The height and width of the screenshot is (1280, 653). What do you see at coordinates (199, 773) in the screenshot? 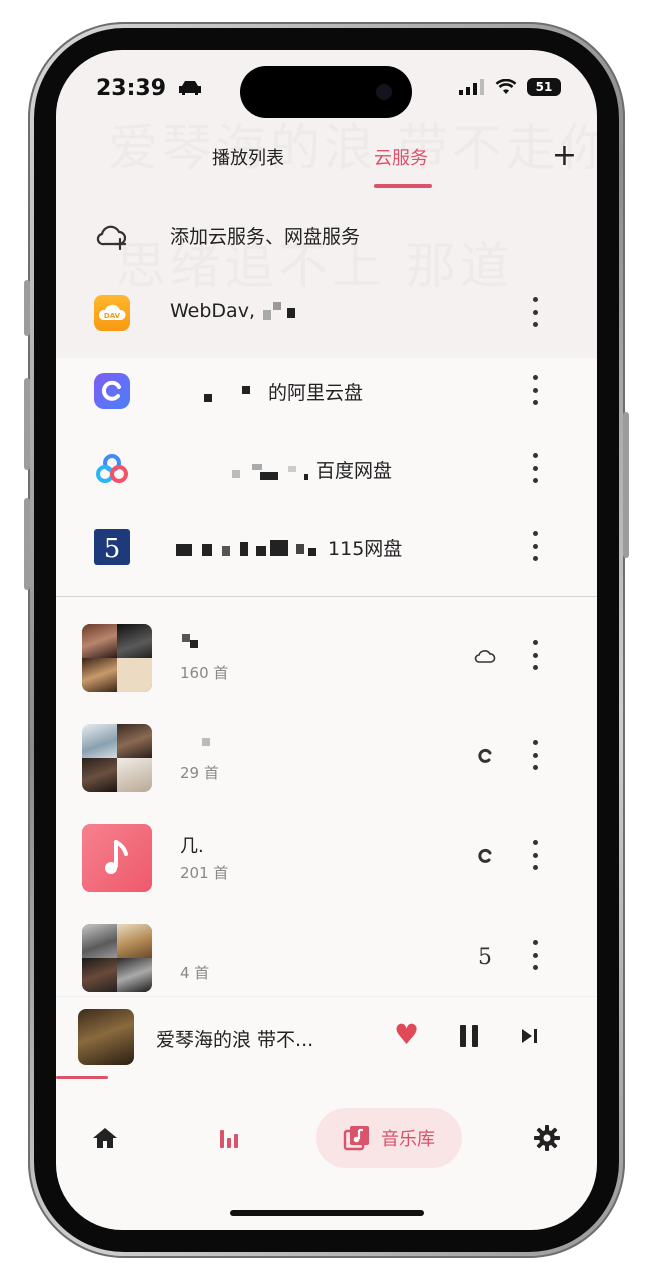
I see `playlist-count: 29 首` at bounding box center [199, 773].